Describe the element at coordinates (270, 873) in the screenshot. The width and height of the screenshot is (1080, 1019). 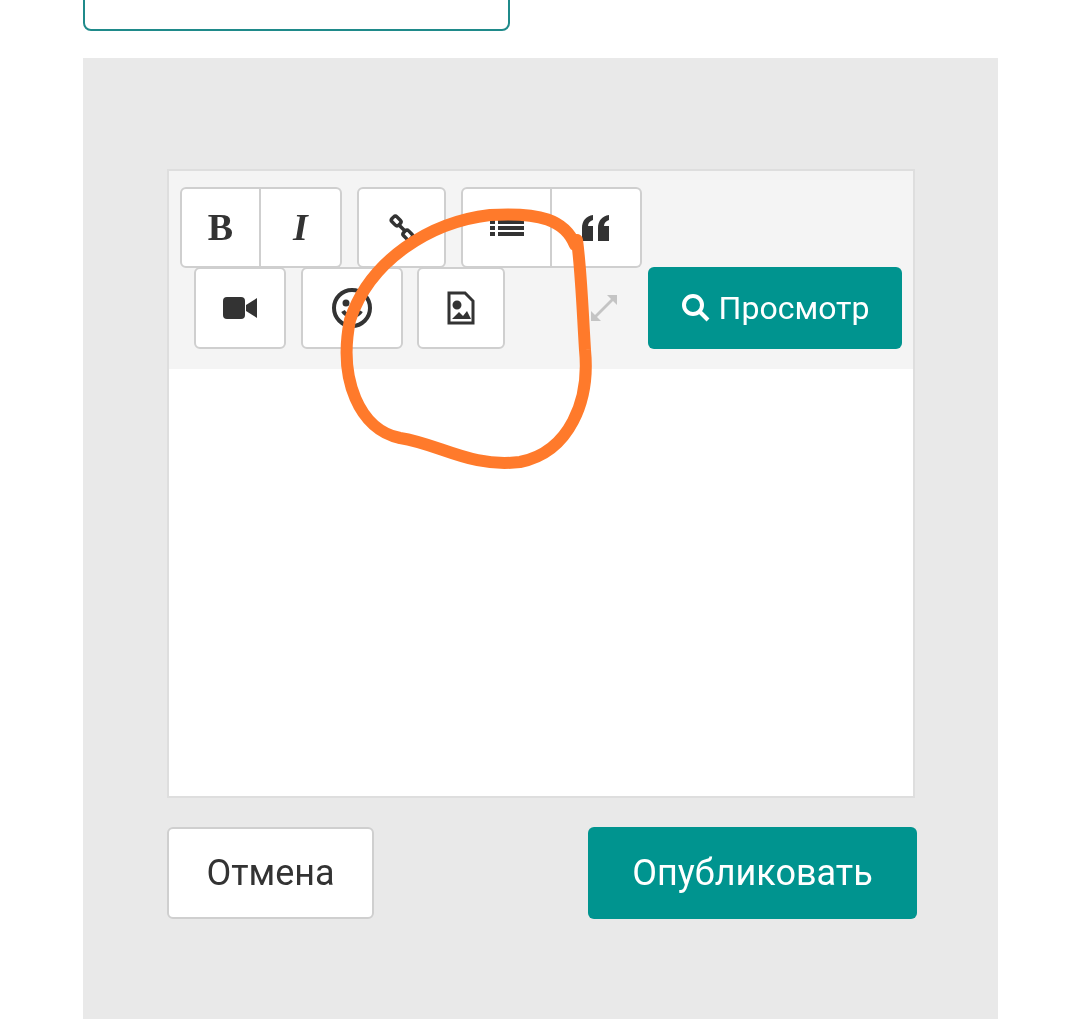
I see `cancel-button: Отмена` at that location.